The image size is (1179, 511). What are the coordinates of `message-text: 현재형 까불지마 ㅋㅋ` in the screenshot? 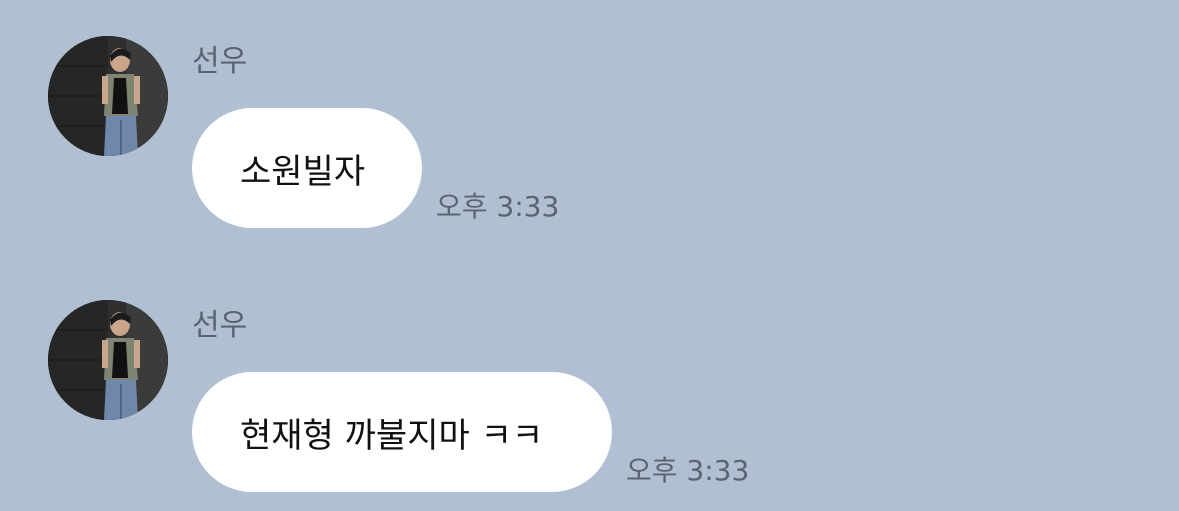 It's located at (392, 435).